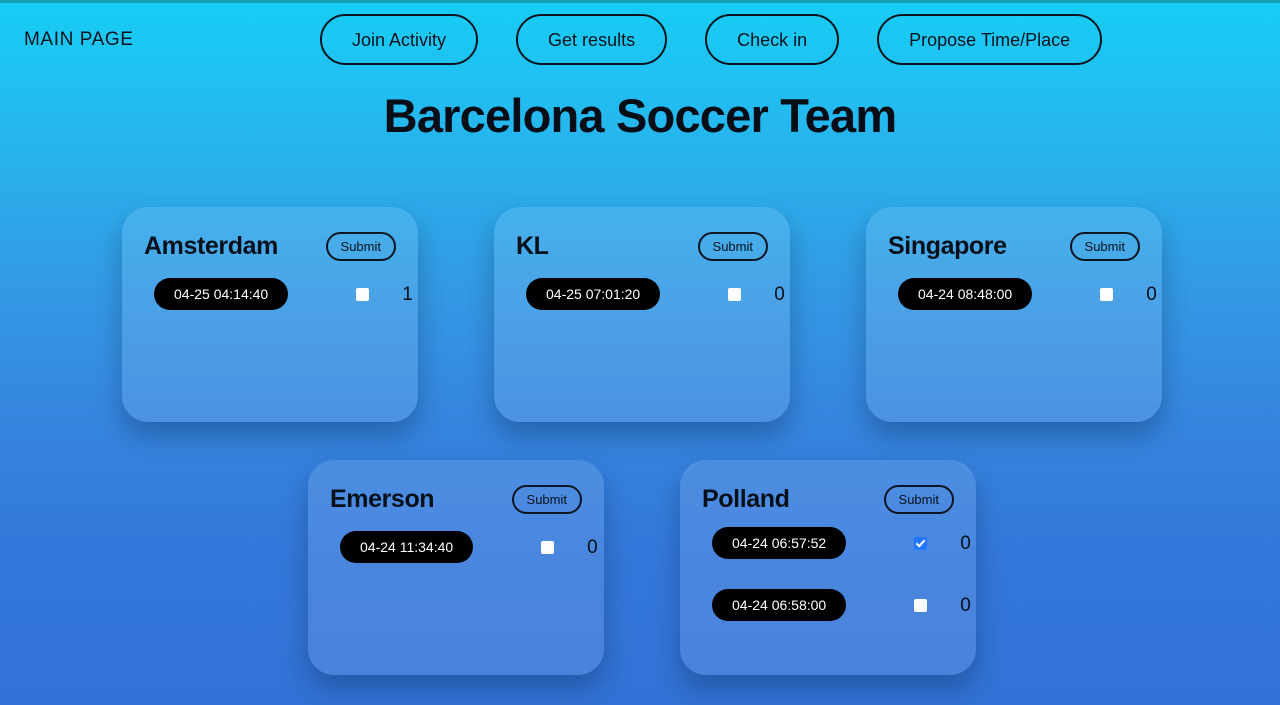 This screenshot has width=1280, height=705. Describe the element at coordinates (965, 294) in the screenshot. I see `time-slot-pill: 04-24 08:48:00` at that location.